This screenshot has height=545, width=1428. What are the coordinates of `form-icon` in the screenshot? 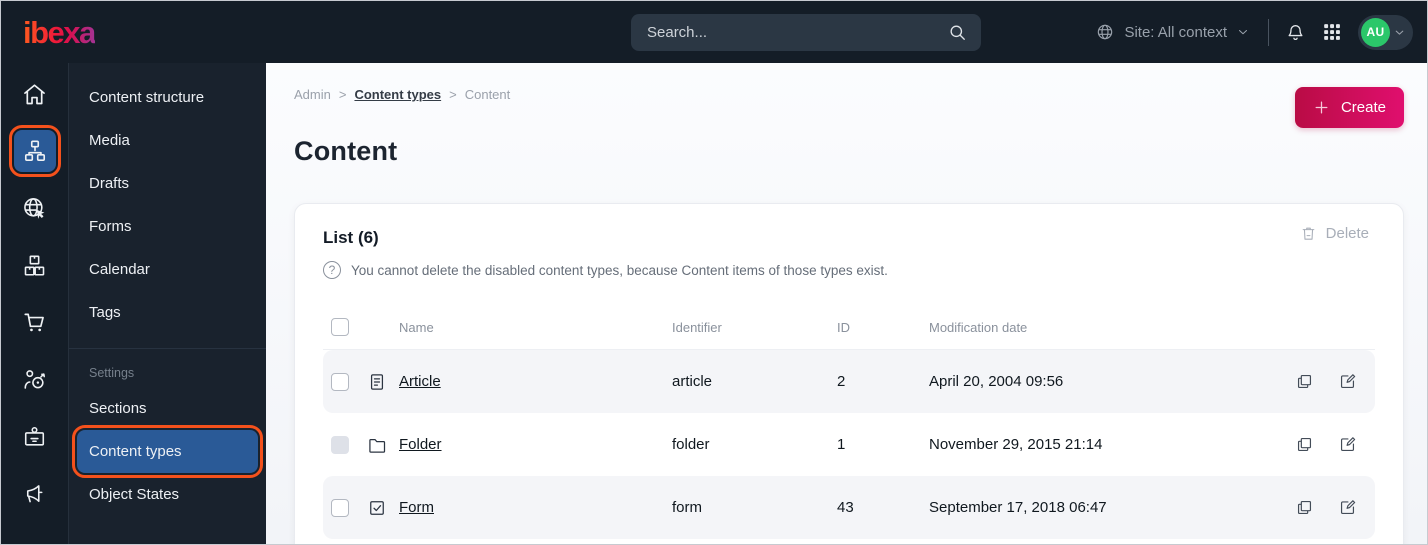 It's located at (383, 508).